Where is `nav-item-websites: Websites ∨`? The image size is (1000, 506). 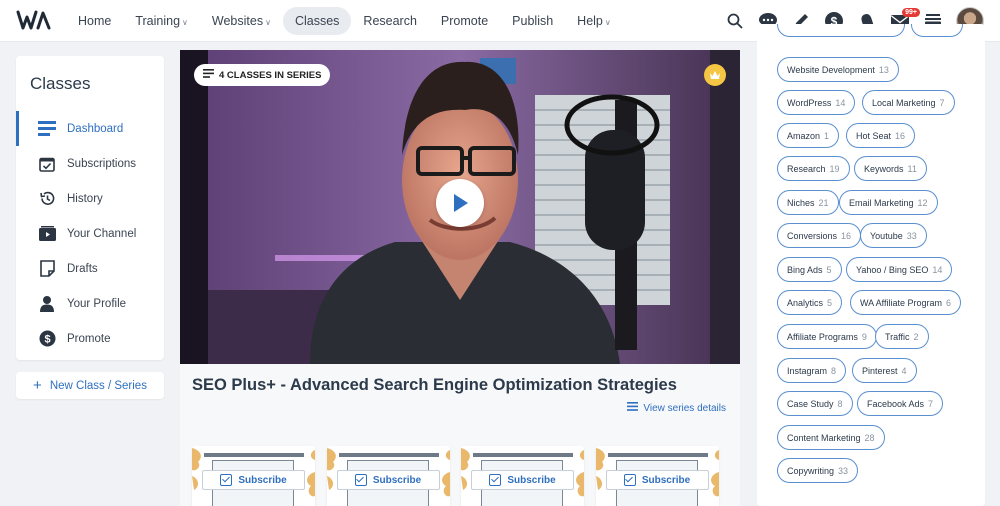
nav-item-websites: Websites ∨ is located at coordinates (241, 21).